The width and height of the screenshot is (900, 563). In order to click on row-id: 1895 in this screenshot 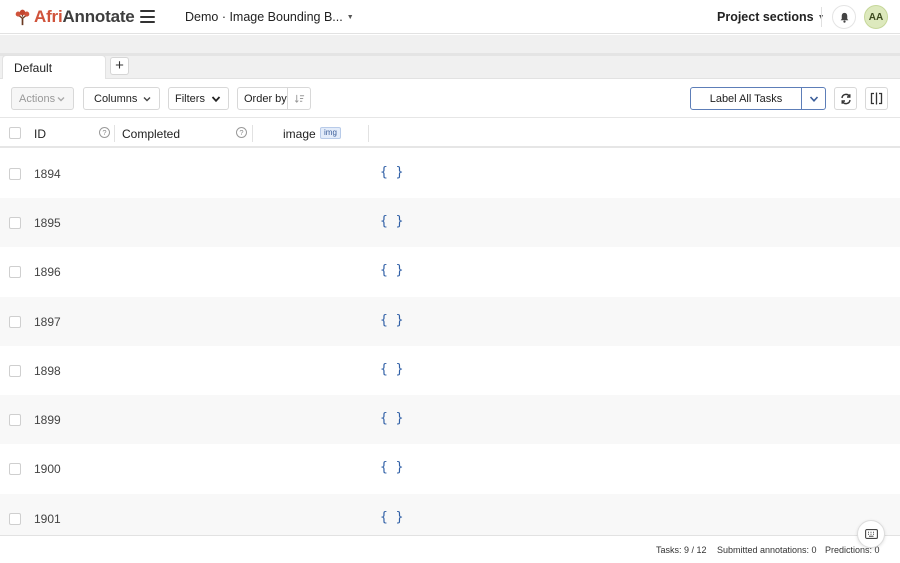, I will do `click(47, 223)`.